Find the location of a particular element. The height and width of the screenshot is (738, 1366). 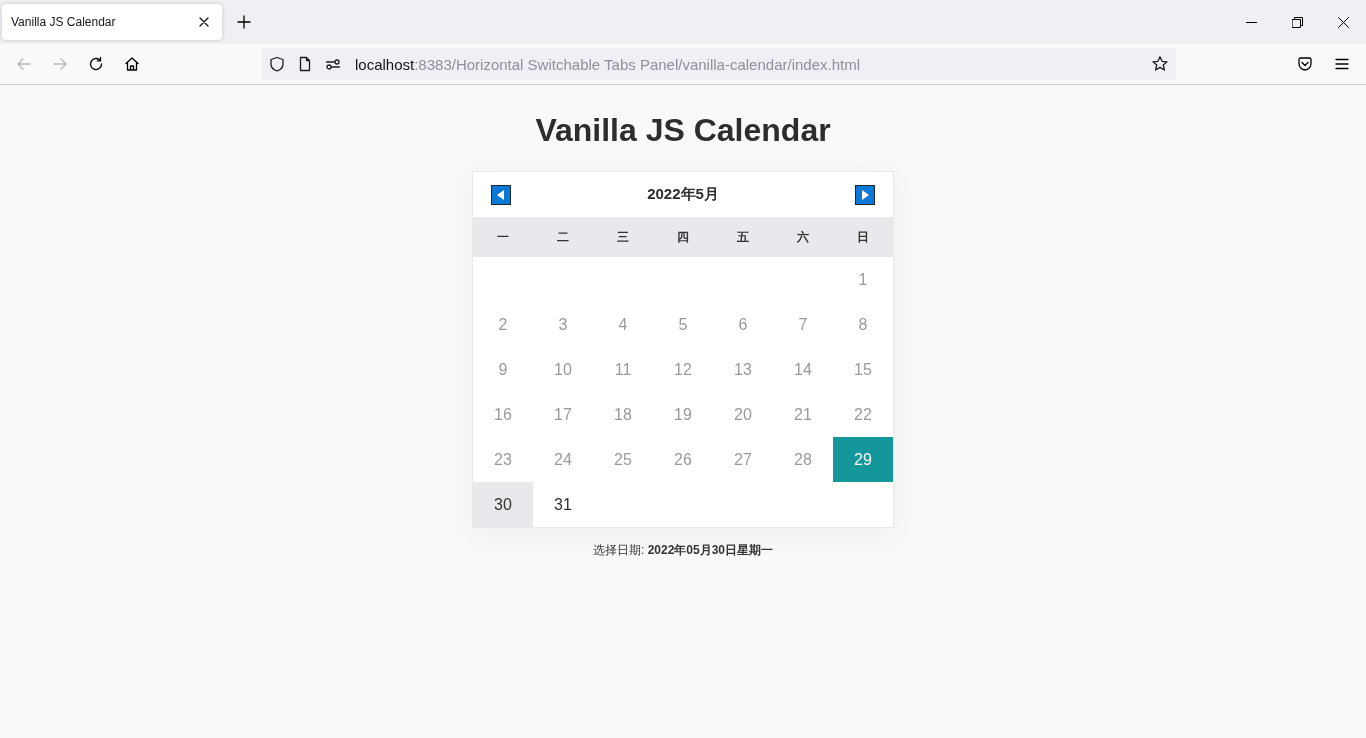

day-cell-text: 21 is located at coordinates (803, 414).